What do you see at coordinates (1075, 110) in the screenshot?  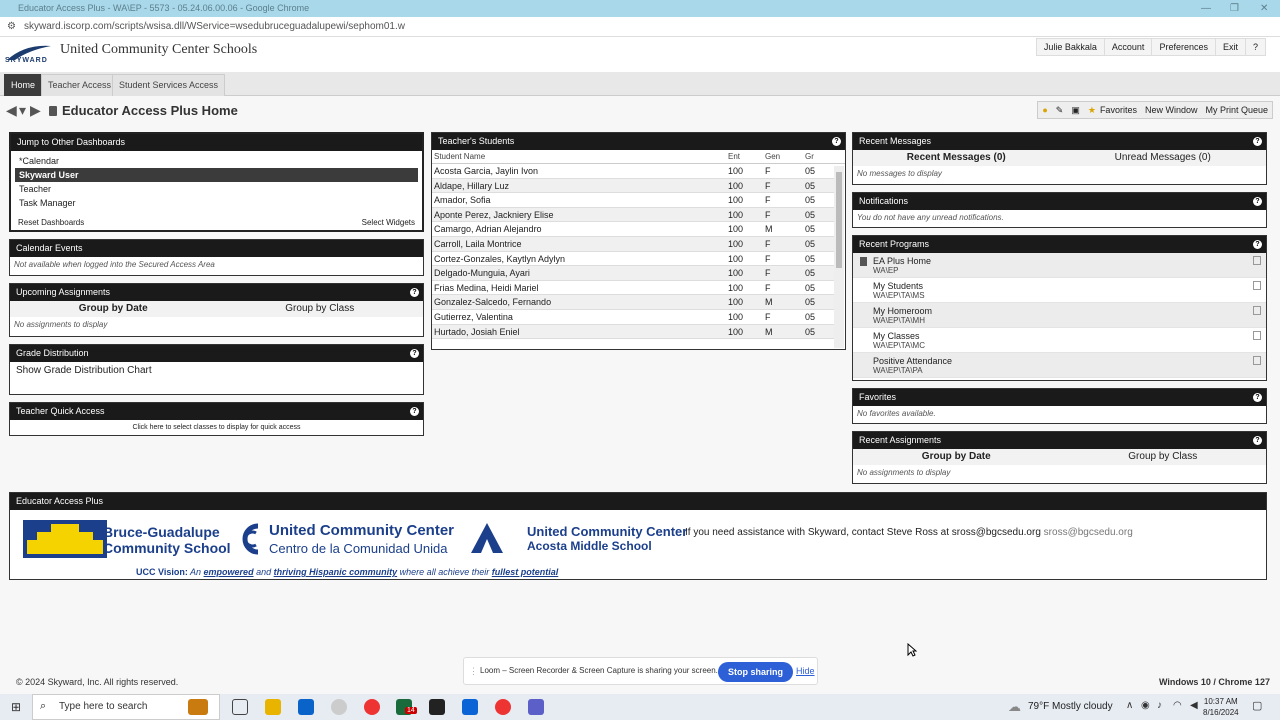 I see `camera-icon: ▣` at bounding box center [1075, 110].